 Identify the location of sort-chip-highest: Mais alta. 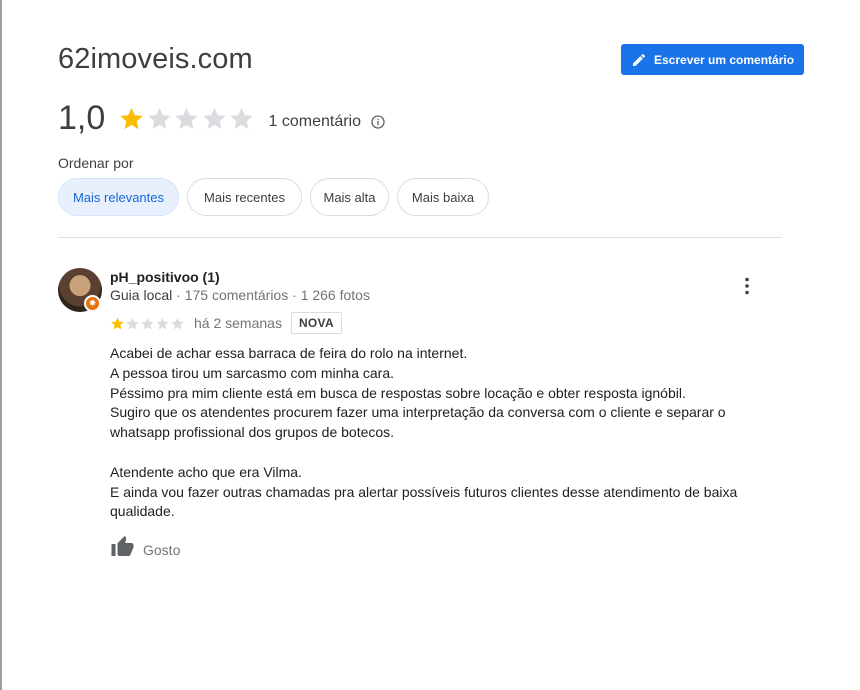
(349, 197).